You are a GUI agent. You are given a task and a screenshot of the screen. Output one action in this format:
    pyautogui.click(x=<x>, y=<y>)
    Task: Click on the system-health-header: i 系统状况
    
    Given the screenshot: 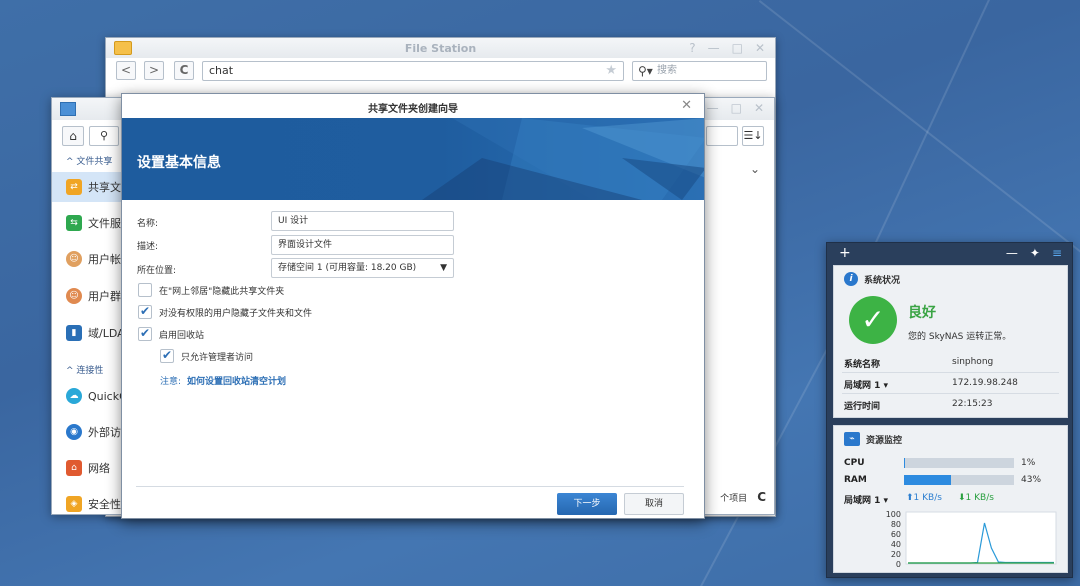 What is the action you would take?
    pyautogui.click(x=950, y=276)
    